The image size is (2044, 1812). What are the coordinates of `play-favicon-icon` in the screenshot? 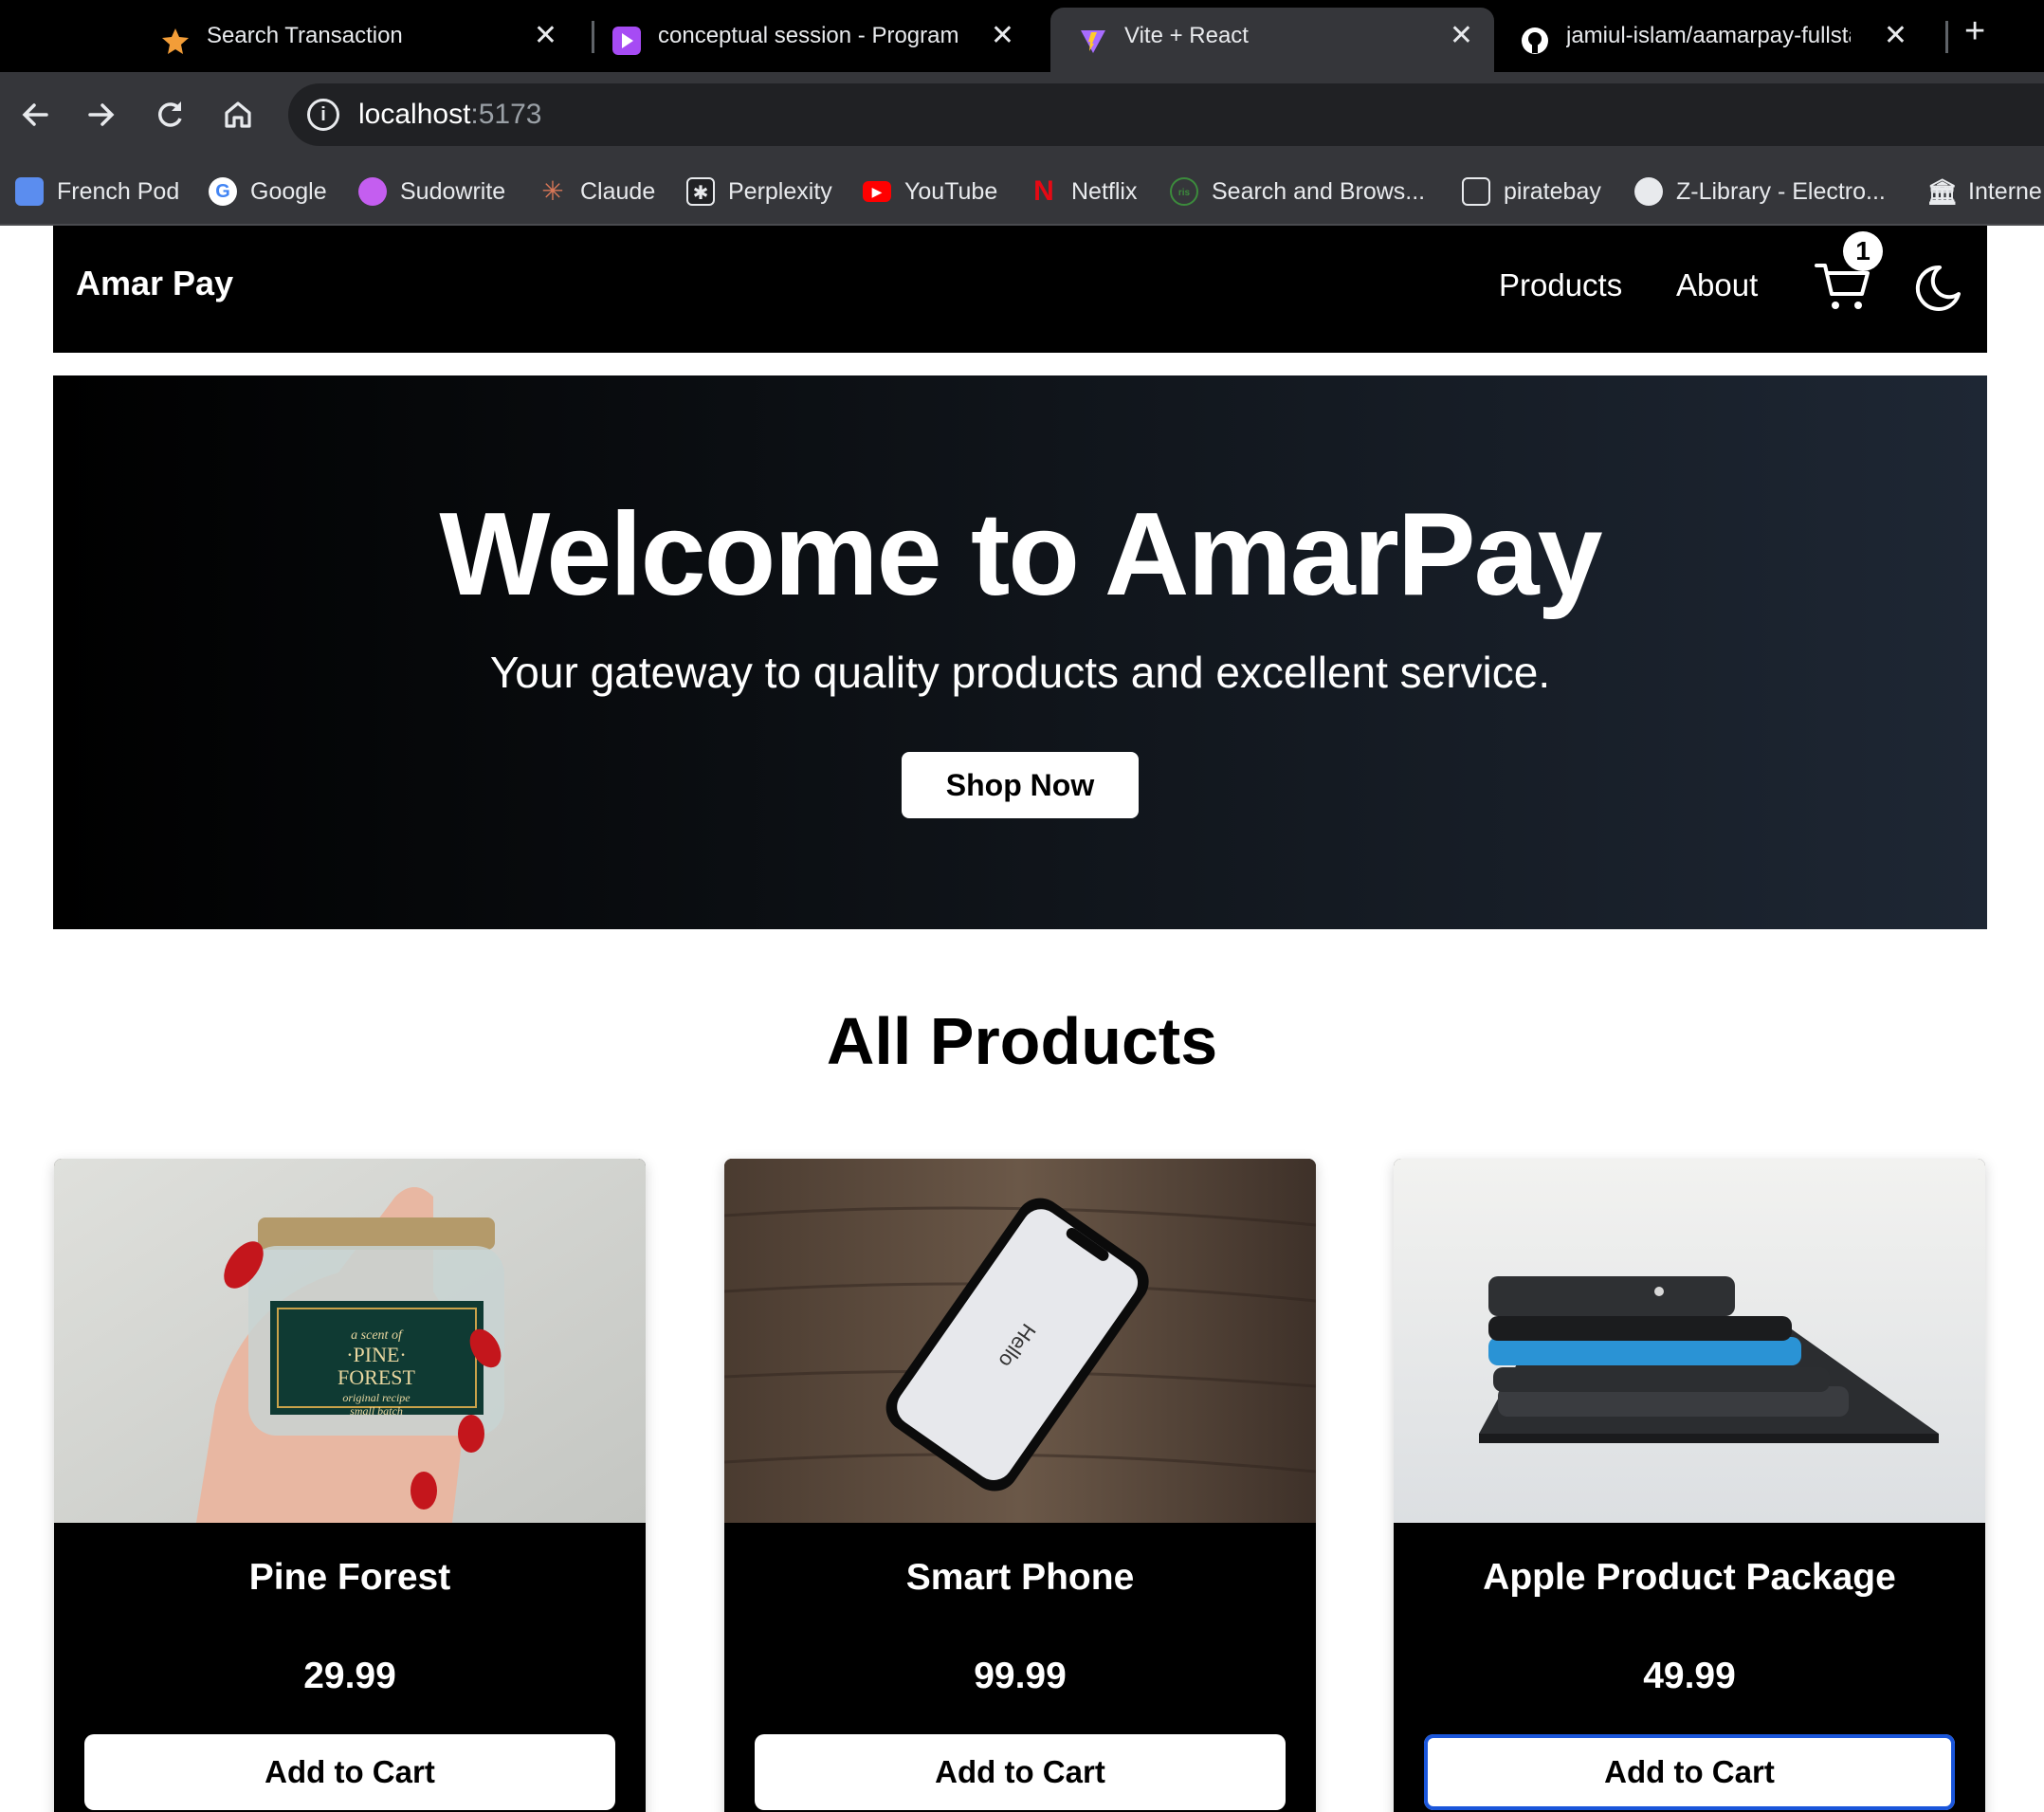 It's located at (626, 41).